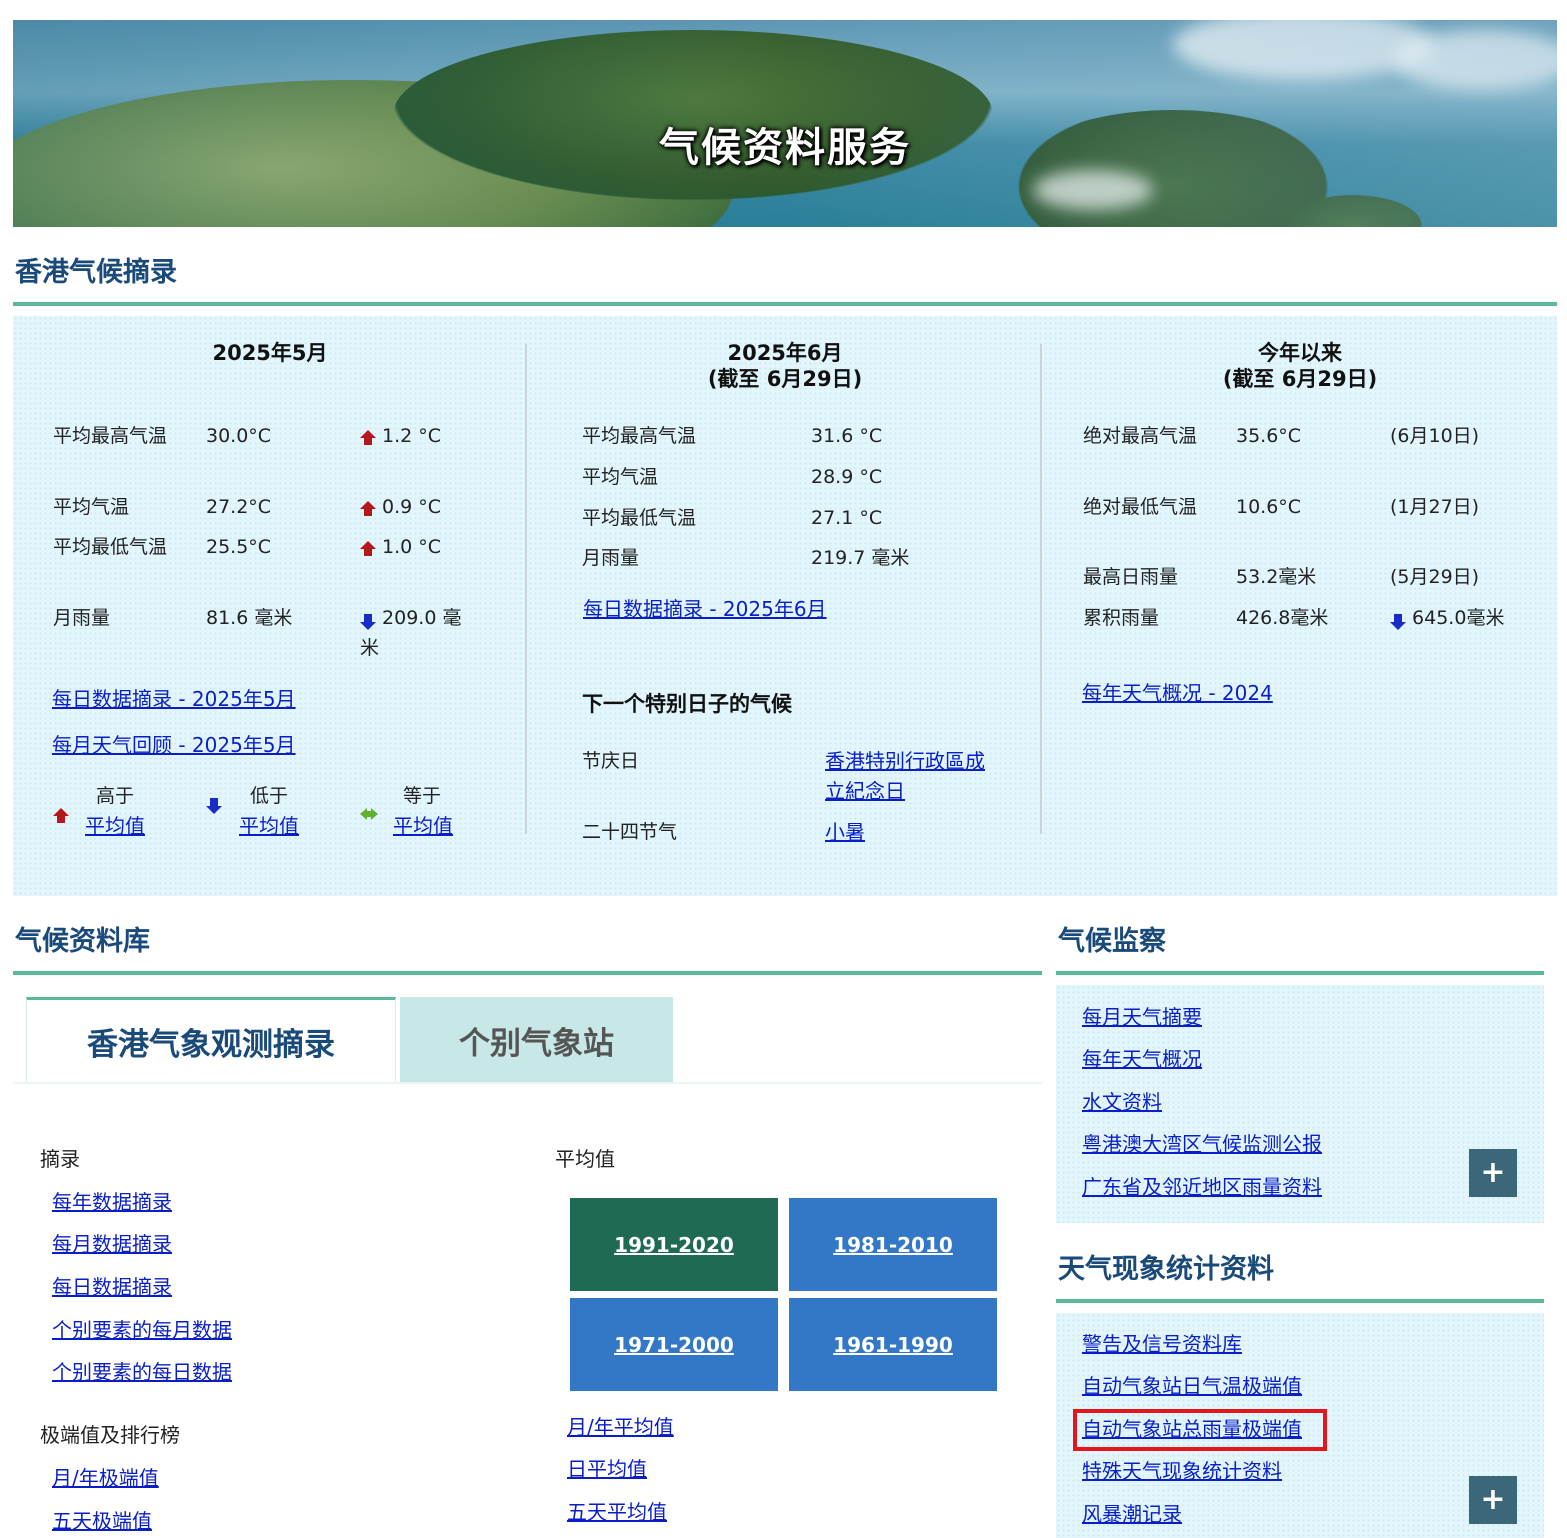 The image size is (1567, 1538). What do you see at coordinates (1140, 436) in the screenshot?
I see `ytd-row-label: 绝对最高气温` at bounding box center [1140, 436].